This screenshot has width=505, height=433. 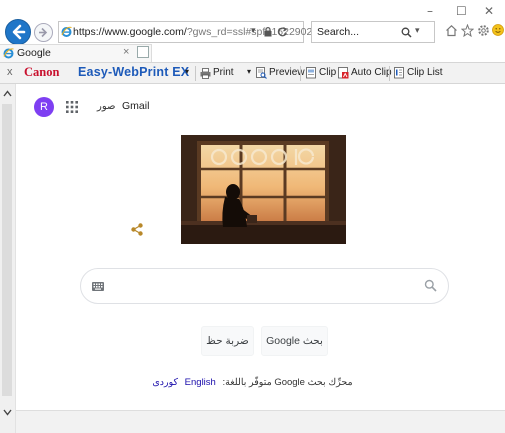 I want to click on keyboard-icon, so click(x=98, y=286).